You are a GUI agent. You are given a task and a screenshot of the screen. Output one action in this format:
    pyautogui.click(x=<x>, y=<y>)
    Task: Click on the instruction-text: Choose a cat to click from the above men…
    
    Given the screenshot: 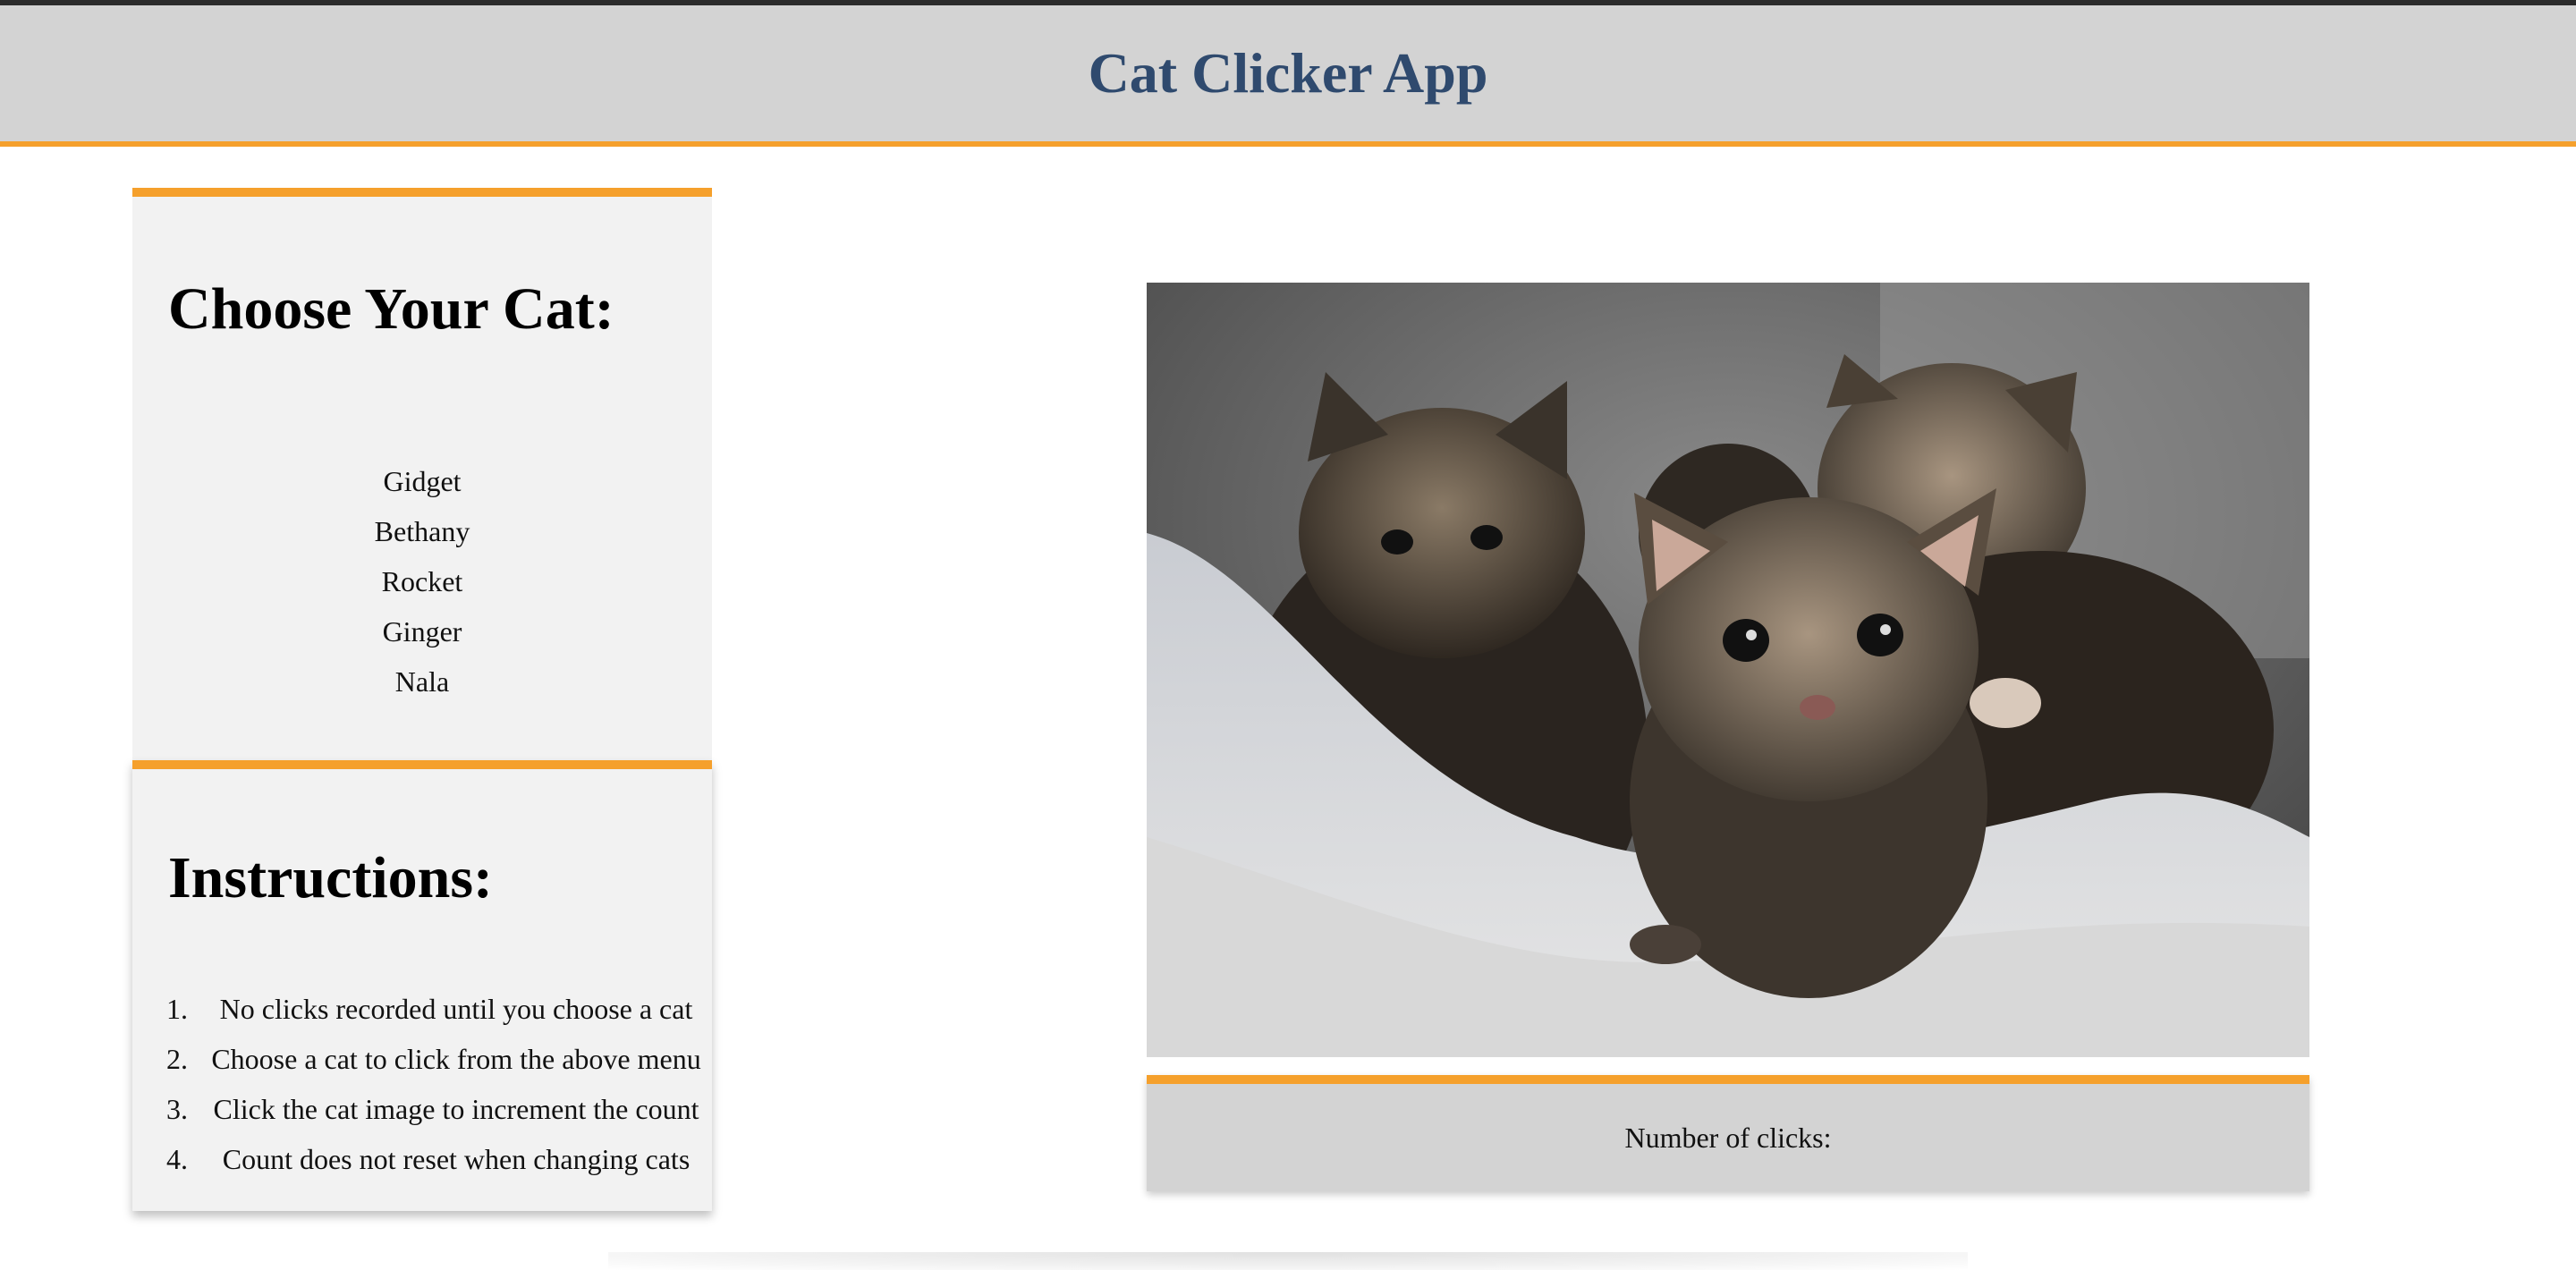 What is the action you would take?
    pyautogui.click(x=456, y=1059)
    